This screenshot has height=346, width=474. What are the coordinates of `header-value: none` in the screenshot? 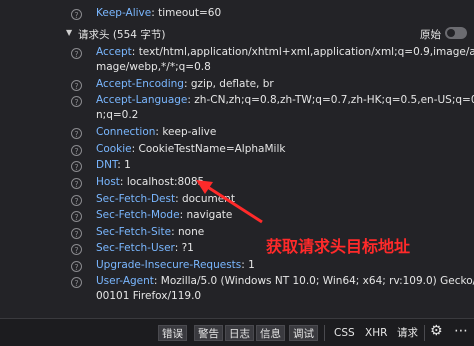 It's located at (191, 232).